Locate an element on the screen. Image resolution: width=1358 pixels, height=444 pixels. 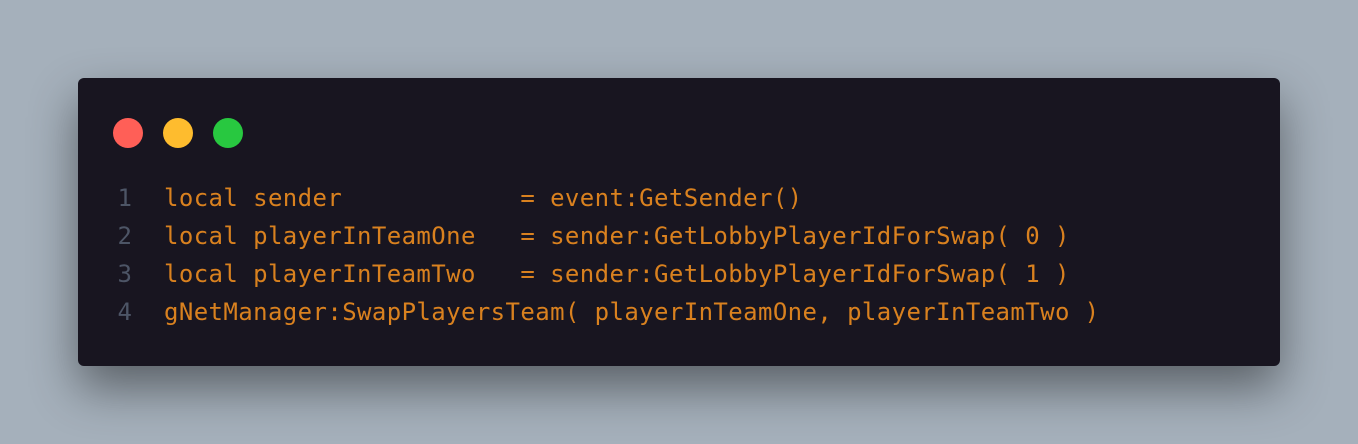
line-number: 4 is located at coordinates (124, 312).